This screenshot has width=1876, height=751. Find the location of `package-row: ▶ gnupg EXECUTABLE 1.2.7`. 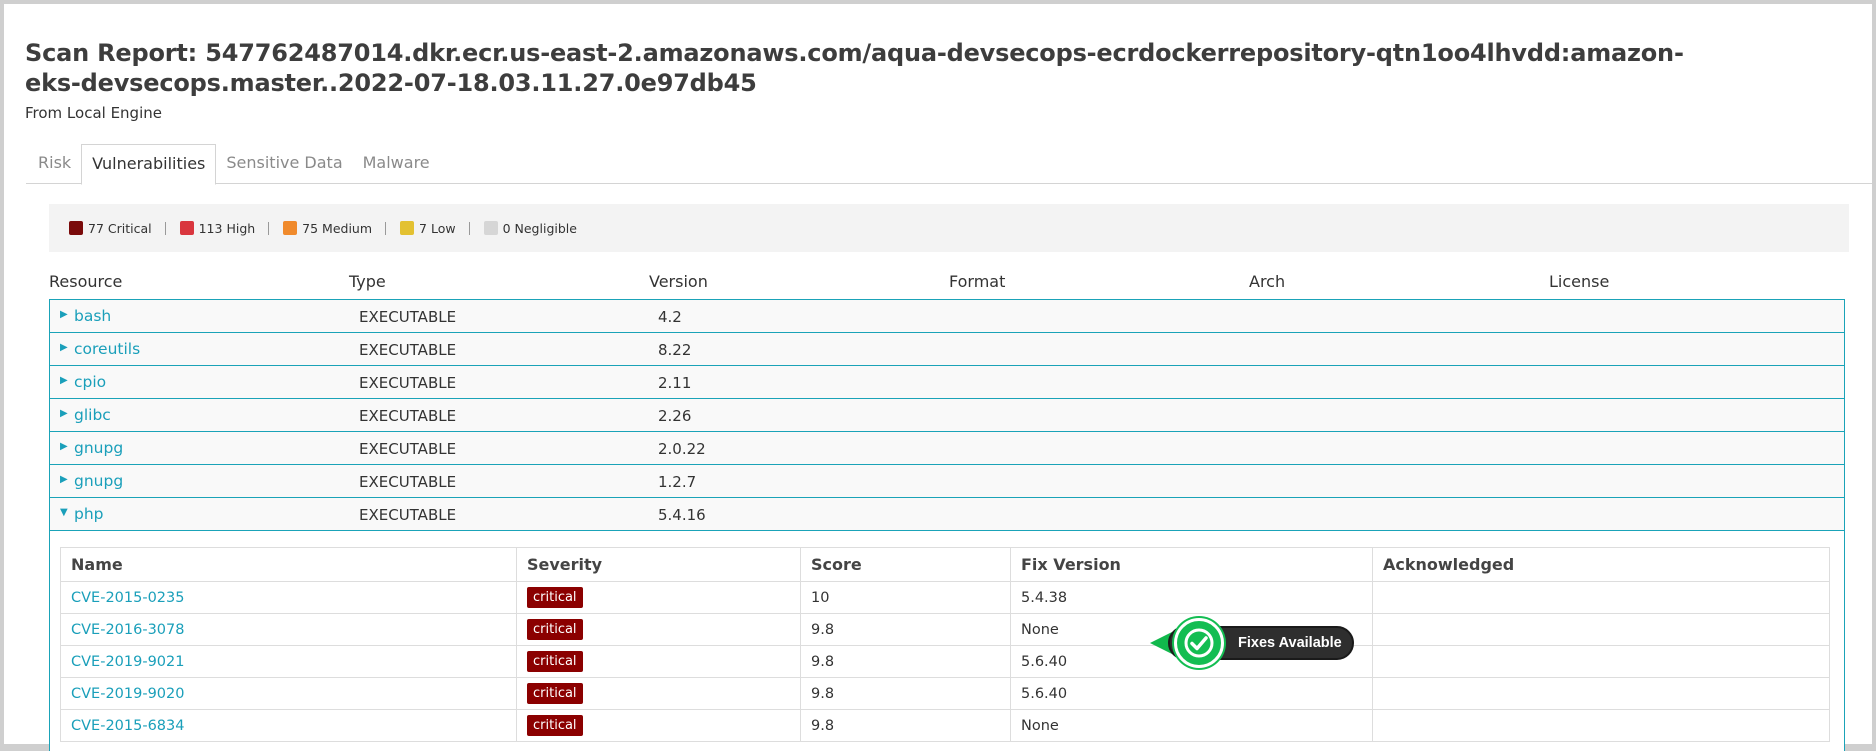

package-row: ▶ gnupg EXECUTABLE 1.2.7 is located at coordinates (947, 481).